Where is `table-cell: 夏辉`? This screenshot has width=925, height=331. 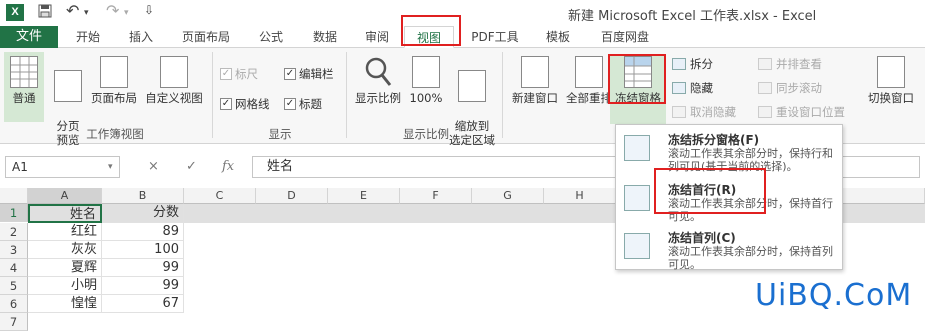 table-cell: 夏辉 is located at coordinates (65, 268).